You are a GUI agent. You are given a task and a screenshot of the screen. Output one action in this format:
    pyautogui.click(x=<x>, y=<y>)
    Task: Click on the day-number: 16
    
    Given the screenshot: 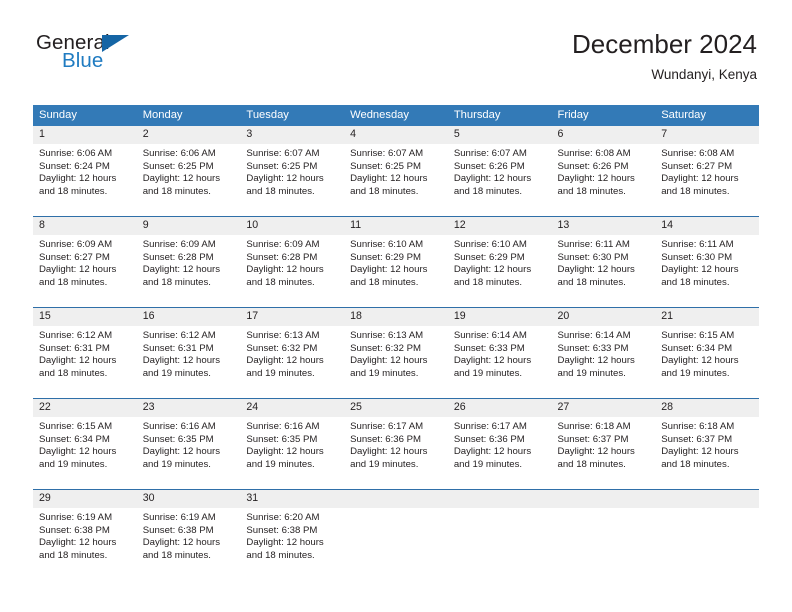 What is the action you would take?
    pyautogui.click(x=188, y=317)
    